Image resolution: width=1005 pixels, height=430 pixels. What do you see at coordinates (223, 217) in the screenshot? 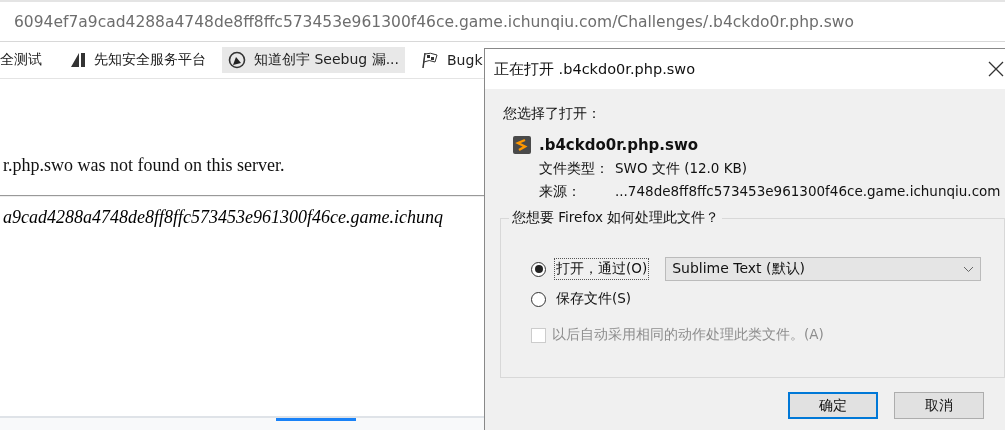
I see `server-address: a9cad4288a4748de8ff8ffc573453e961300f46ce.game.ichunq` at bounding box center [223, 217].